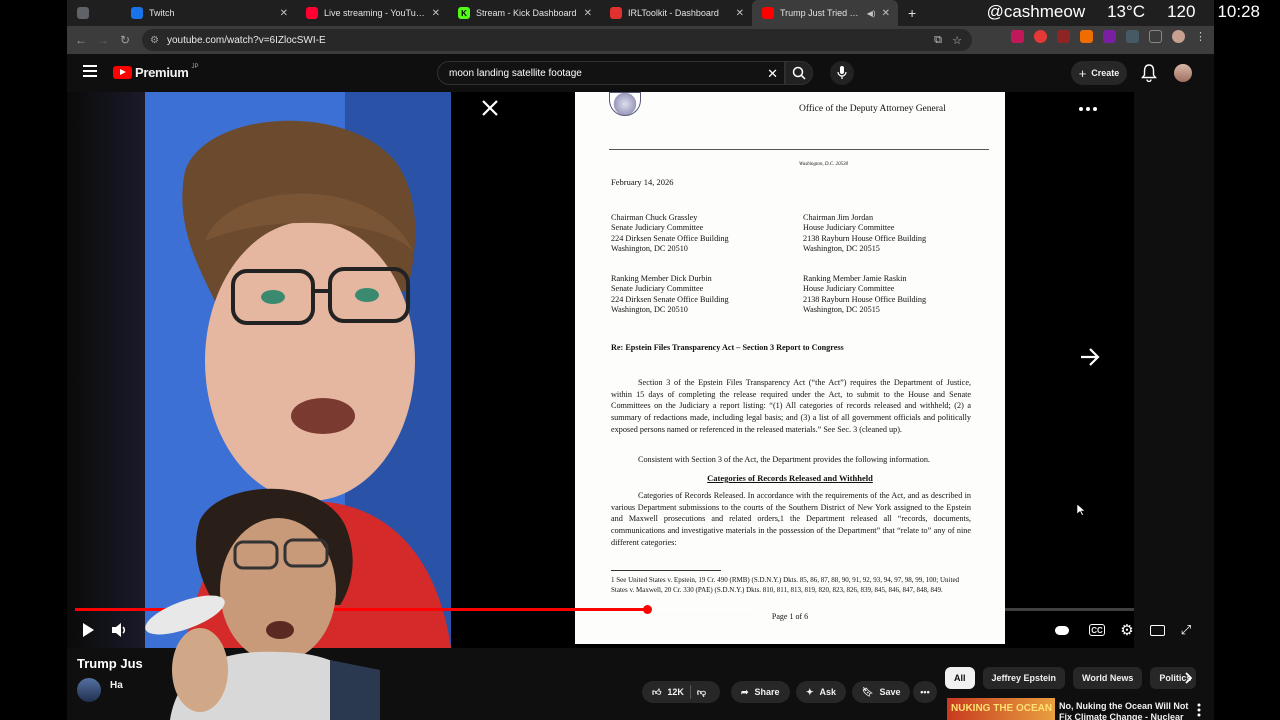 The image size is (1280, 720). What do you see at coordinates (1108, 678) in the screenshot?
I see `chip-world-news: World News` at bounding box center [1108, 678].